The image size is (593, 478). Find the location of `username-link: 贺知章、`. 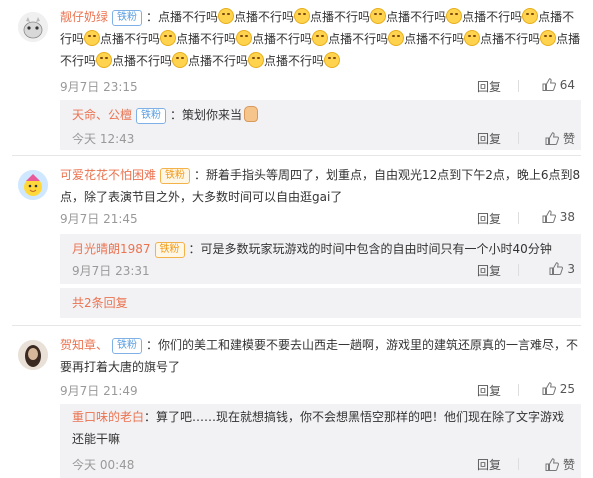

username-link: 贺知章、 is located at coordinates (84, 345).